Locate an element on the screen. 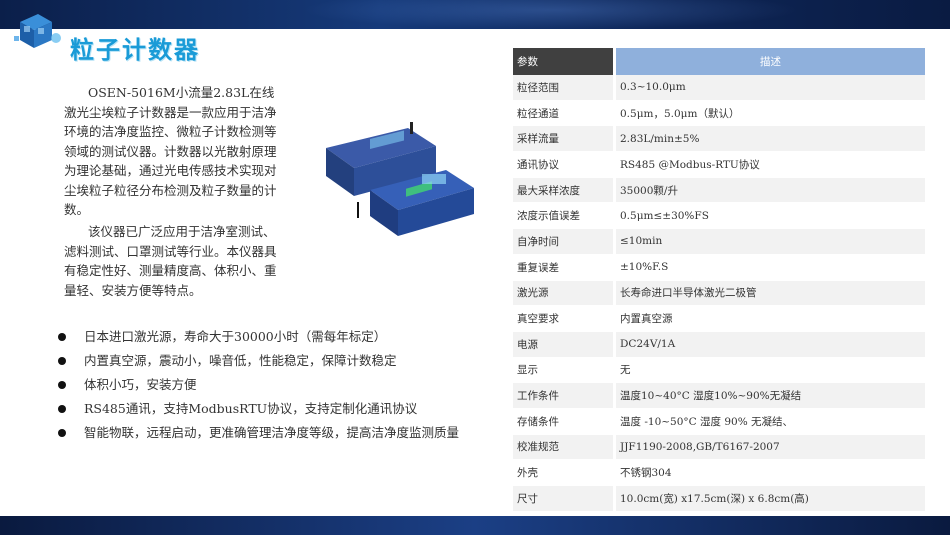 The width and height of the screenshot is (950, 535). feature-text: RS485通讯，支持ModbusRTU协议，支持定制化通讯协议 is located at coordinates (251, 408).